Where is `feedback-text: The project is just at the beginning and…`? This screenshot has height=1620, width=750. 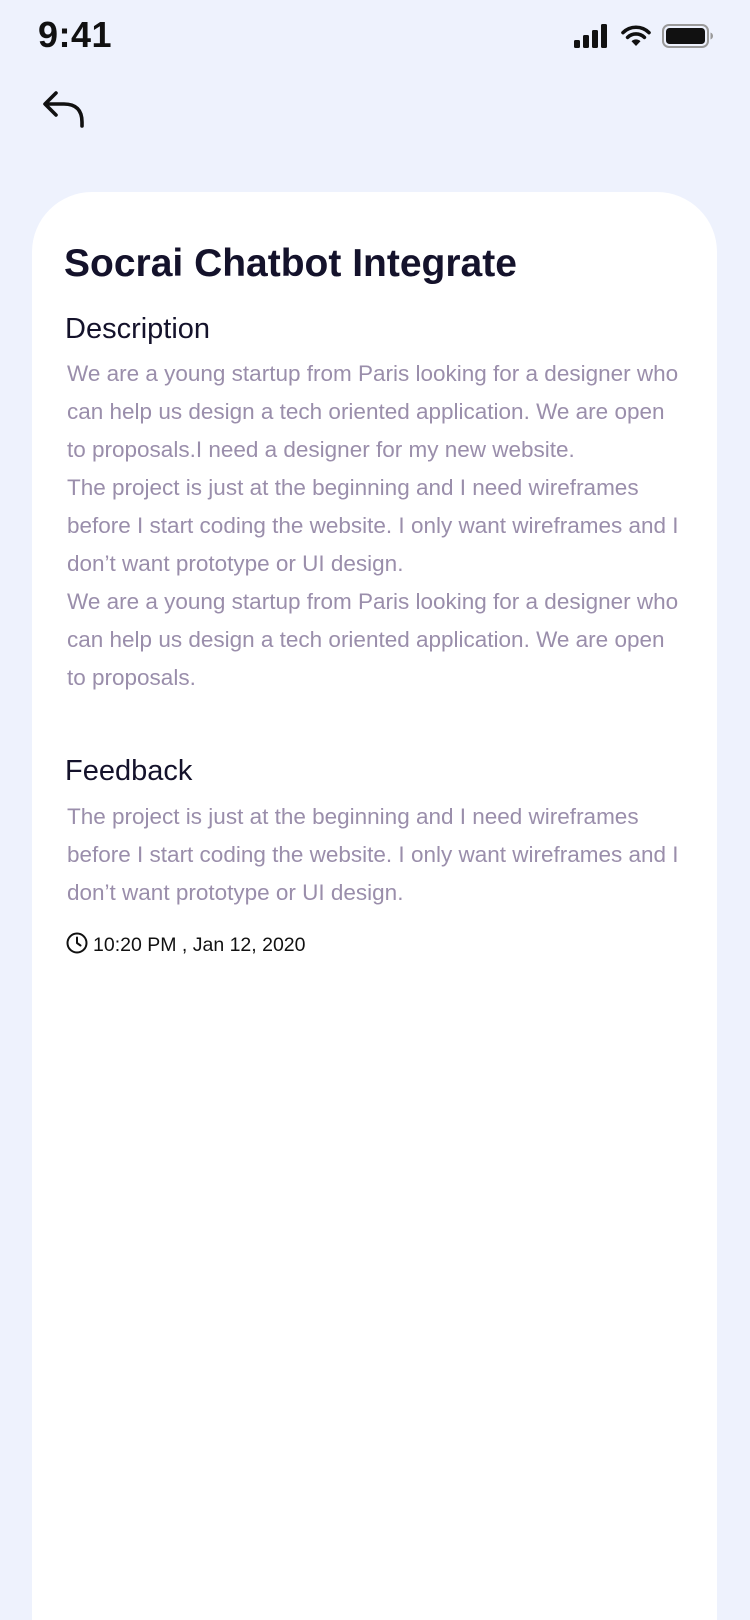
feedback-text: The project is just at the beginning and… is located at coordinates (377, 855).